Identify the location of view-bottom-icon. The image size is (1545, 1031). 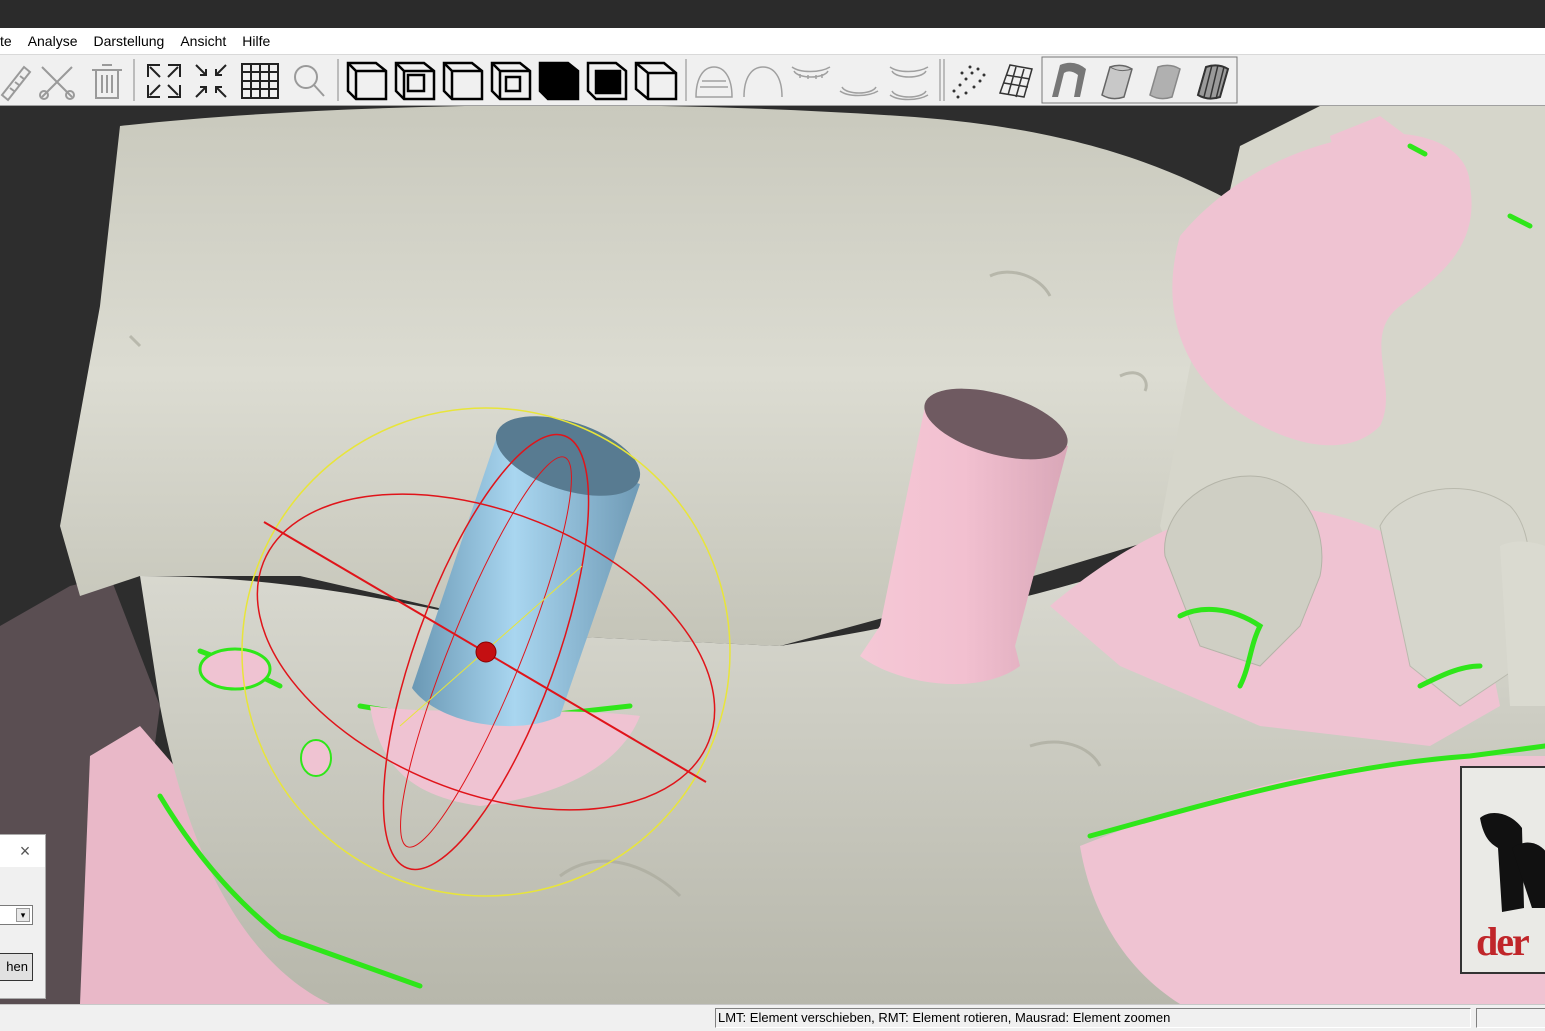
(607, 81).